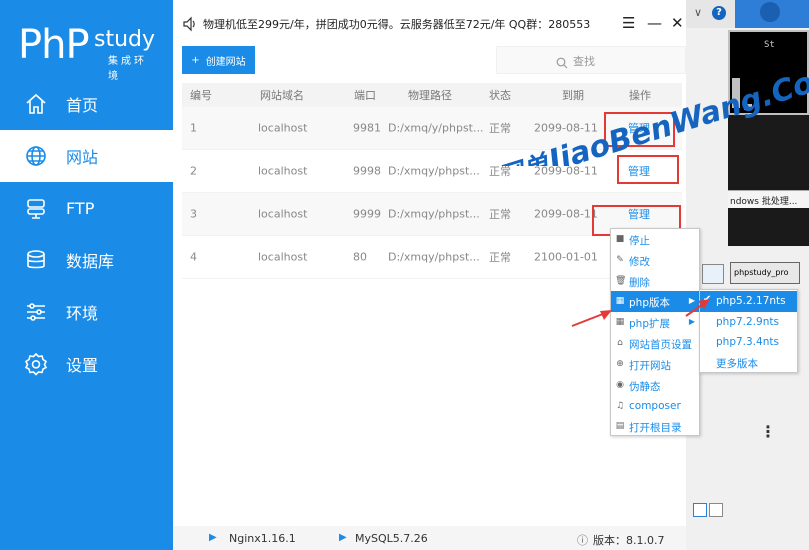 The height and width of the screenshot is (550, 809). What do you see at coordinates (591, 318) in the screenshot?
I see `annotation-arrow-left` at bounding box center [591, 318].